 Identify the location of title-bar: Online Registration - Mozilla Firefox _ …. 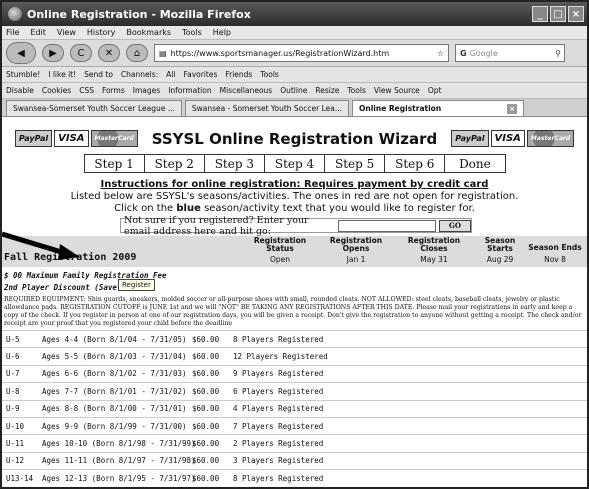
(294, 14).